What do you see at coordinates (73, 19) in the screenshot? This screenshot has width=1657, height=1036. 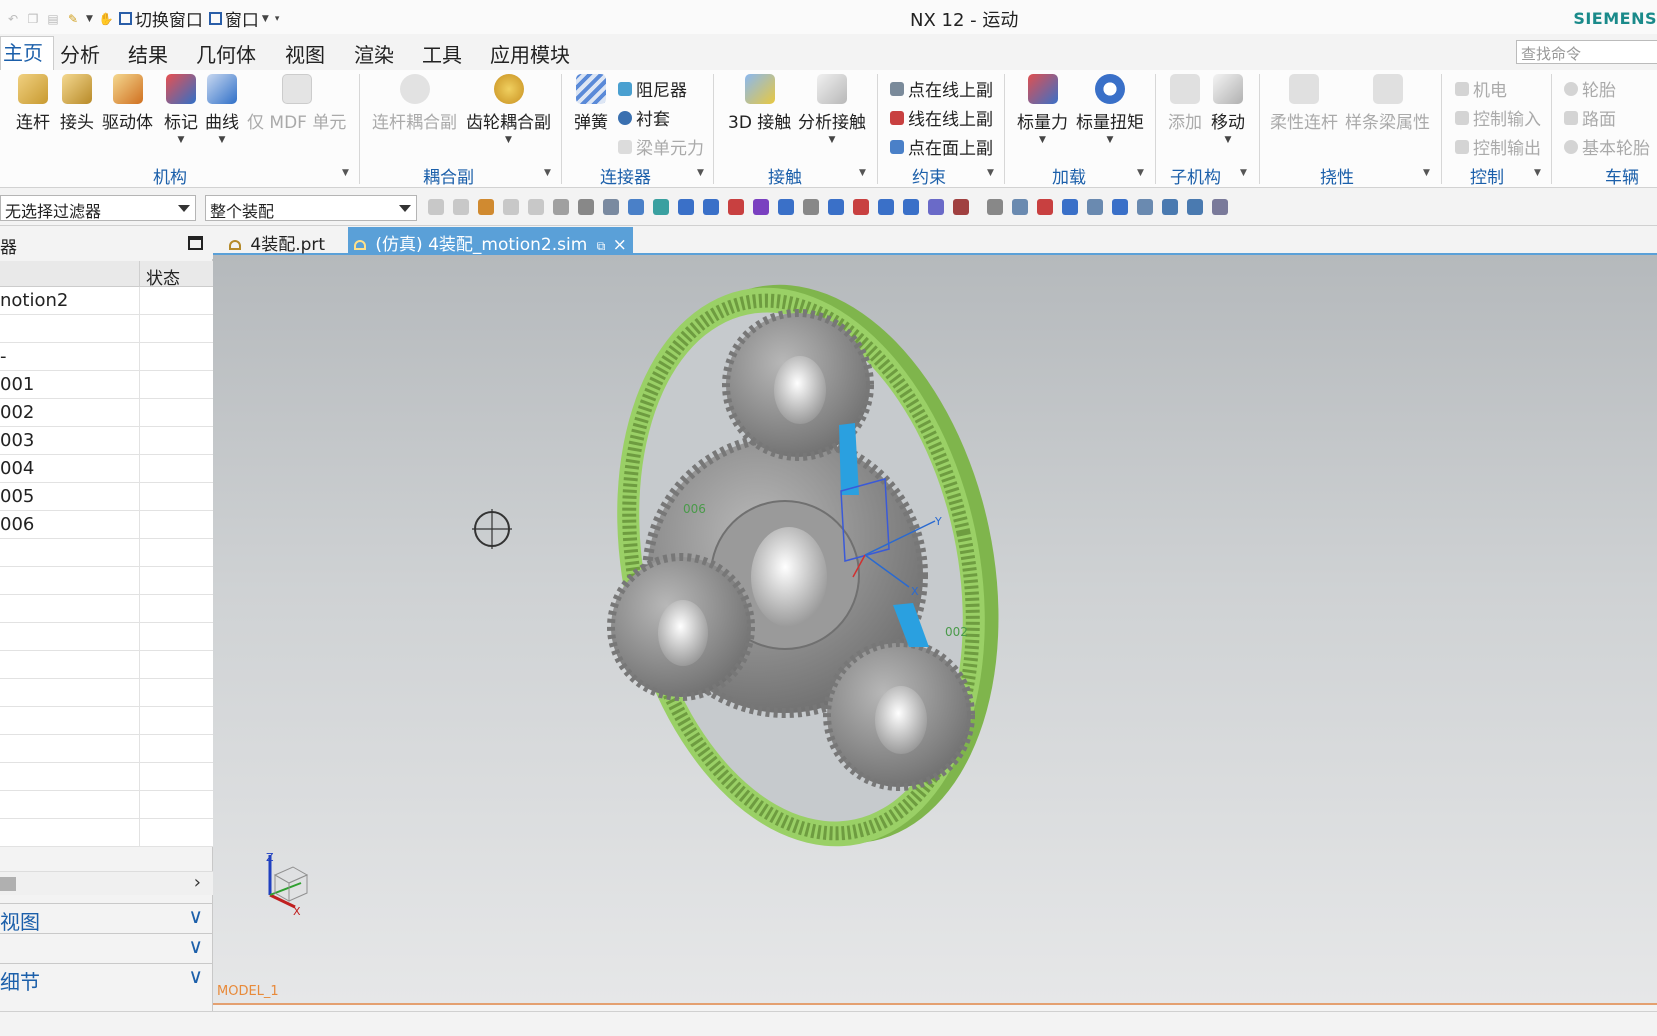 I see `pencil-icon: ✎` at bounding box center [73, 19].